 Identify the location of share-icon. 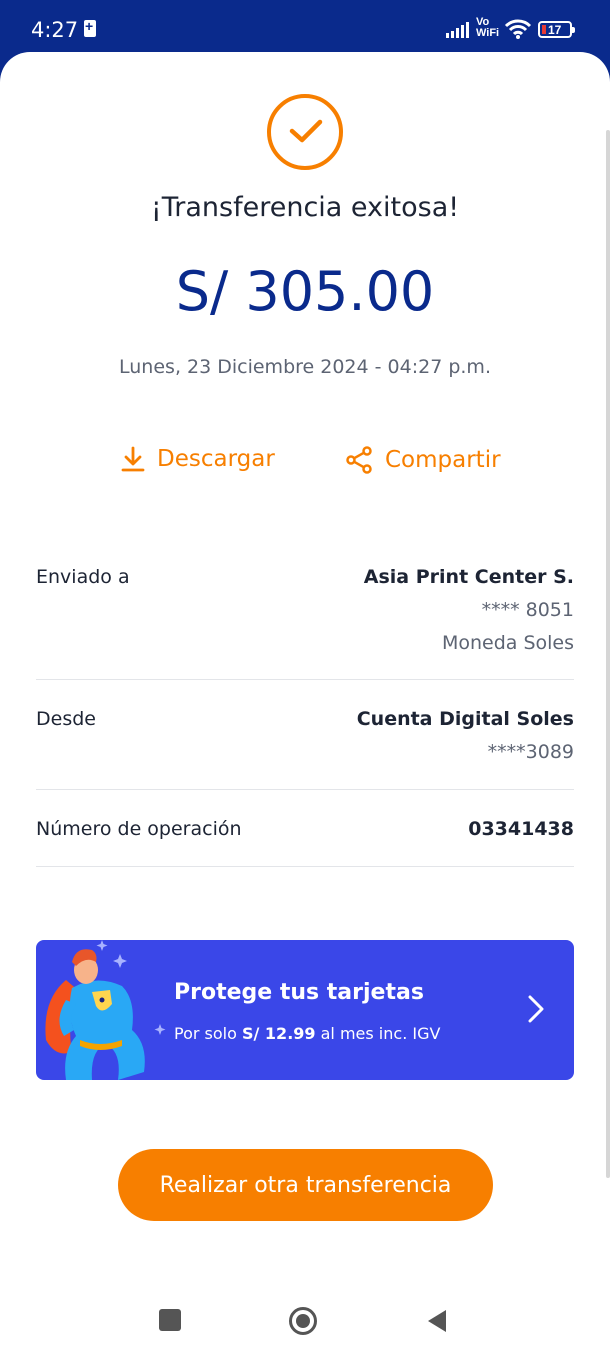
(359, 460).